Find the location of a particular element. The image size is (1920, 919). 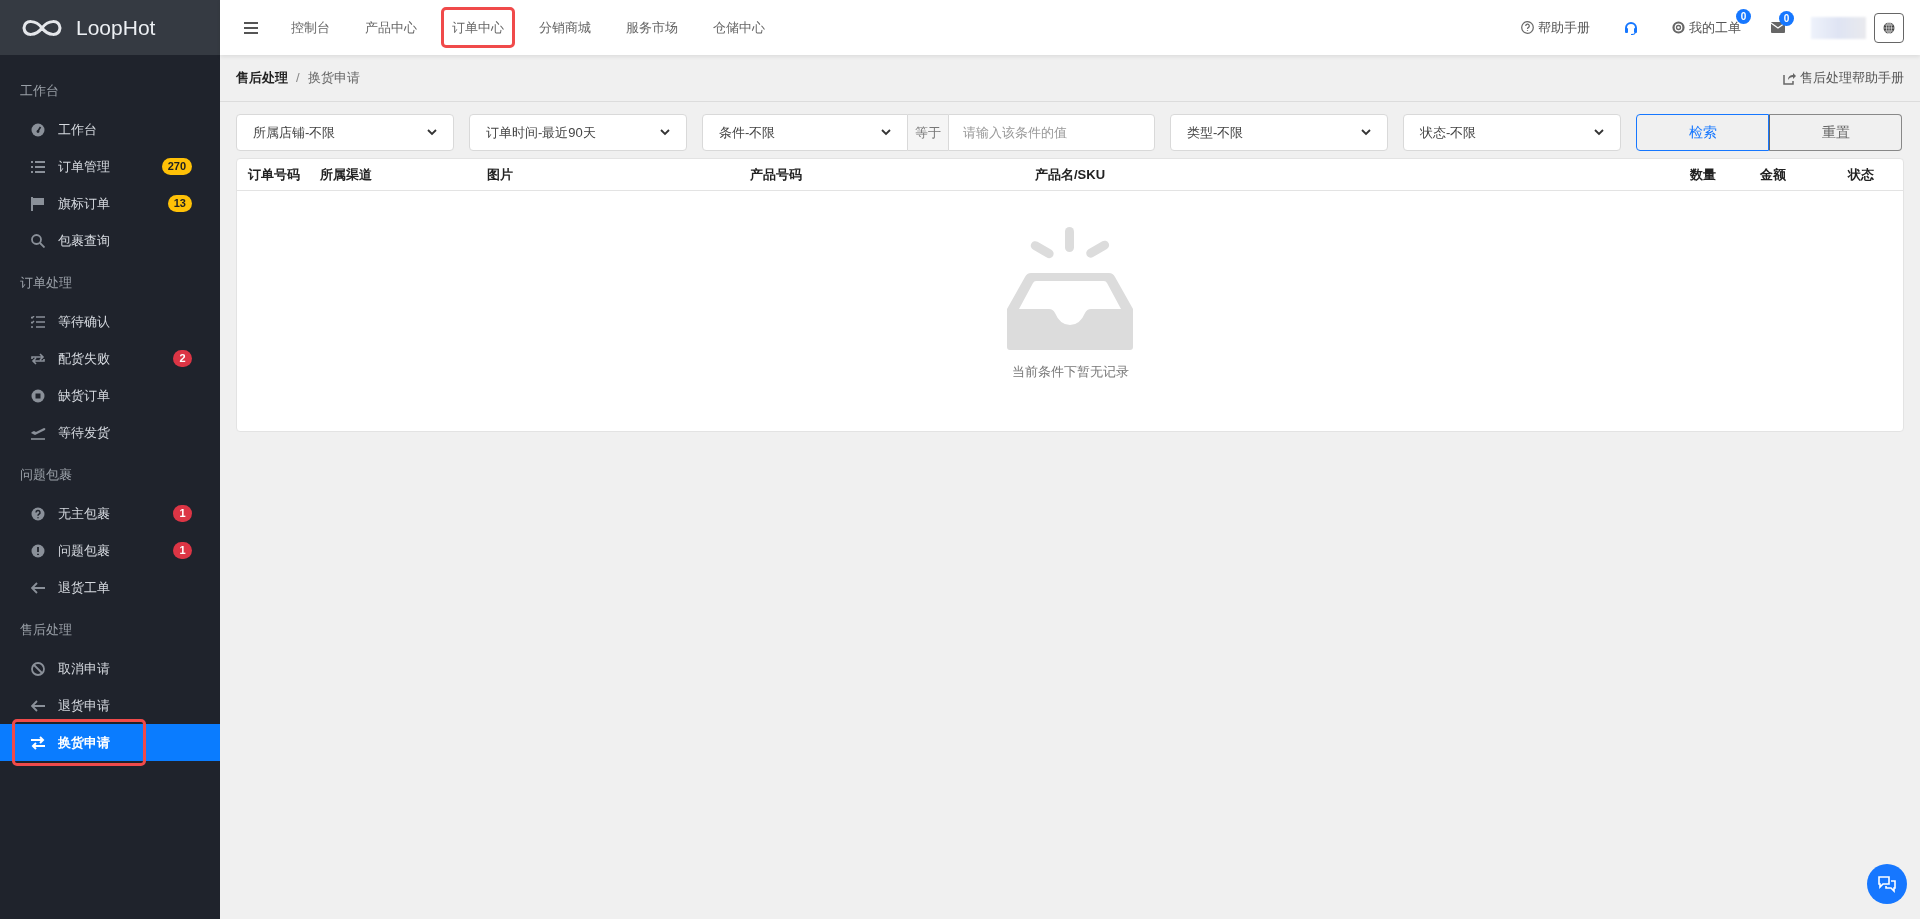

nav-link: 产品中心 is located at coordinates (391, 27).